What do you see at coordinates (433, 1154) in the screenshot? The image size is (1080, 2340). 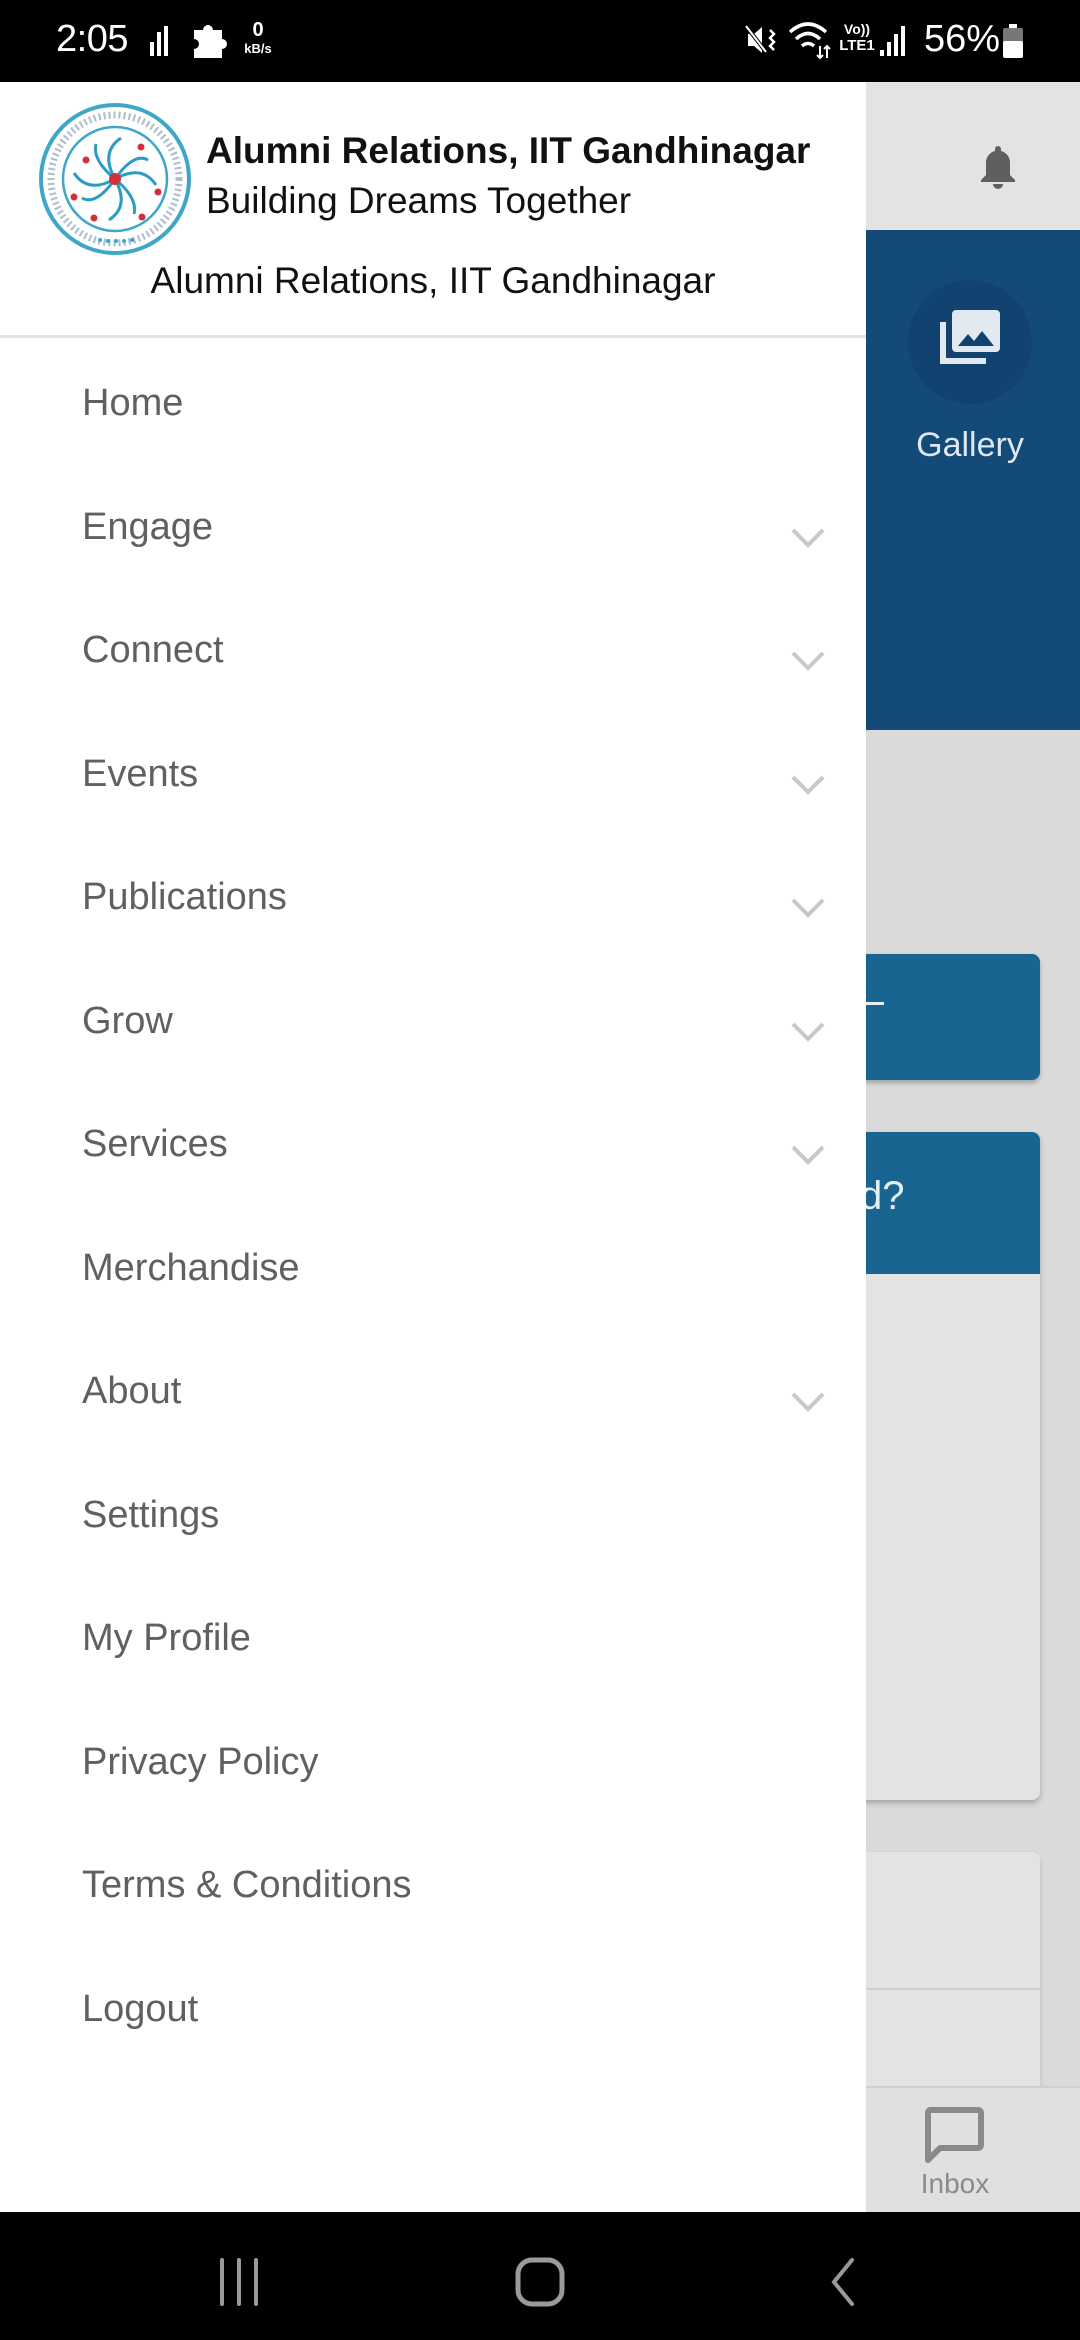 I see `menu-item-services: Services` at bounding box center [433, 1154].